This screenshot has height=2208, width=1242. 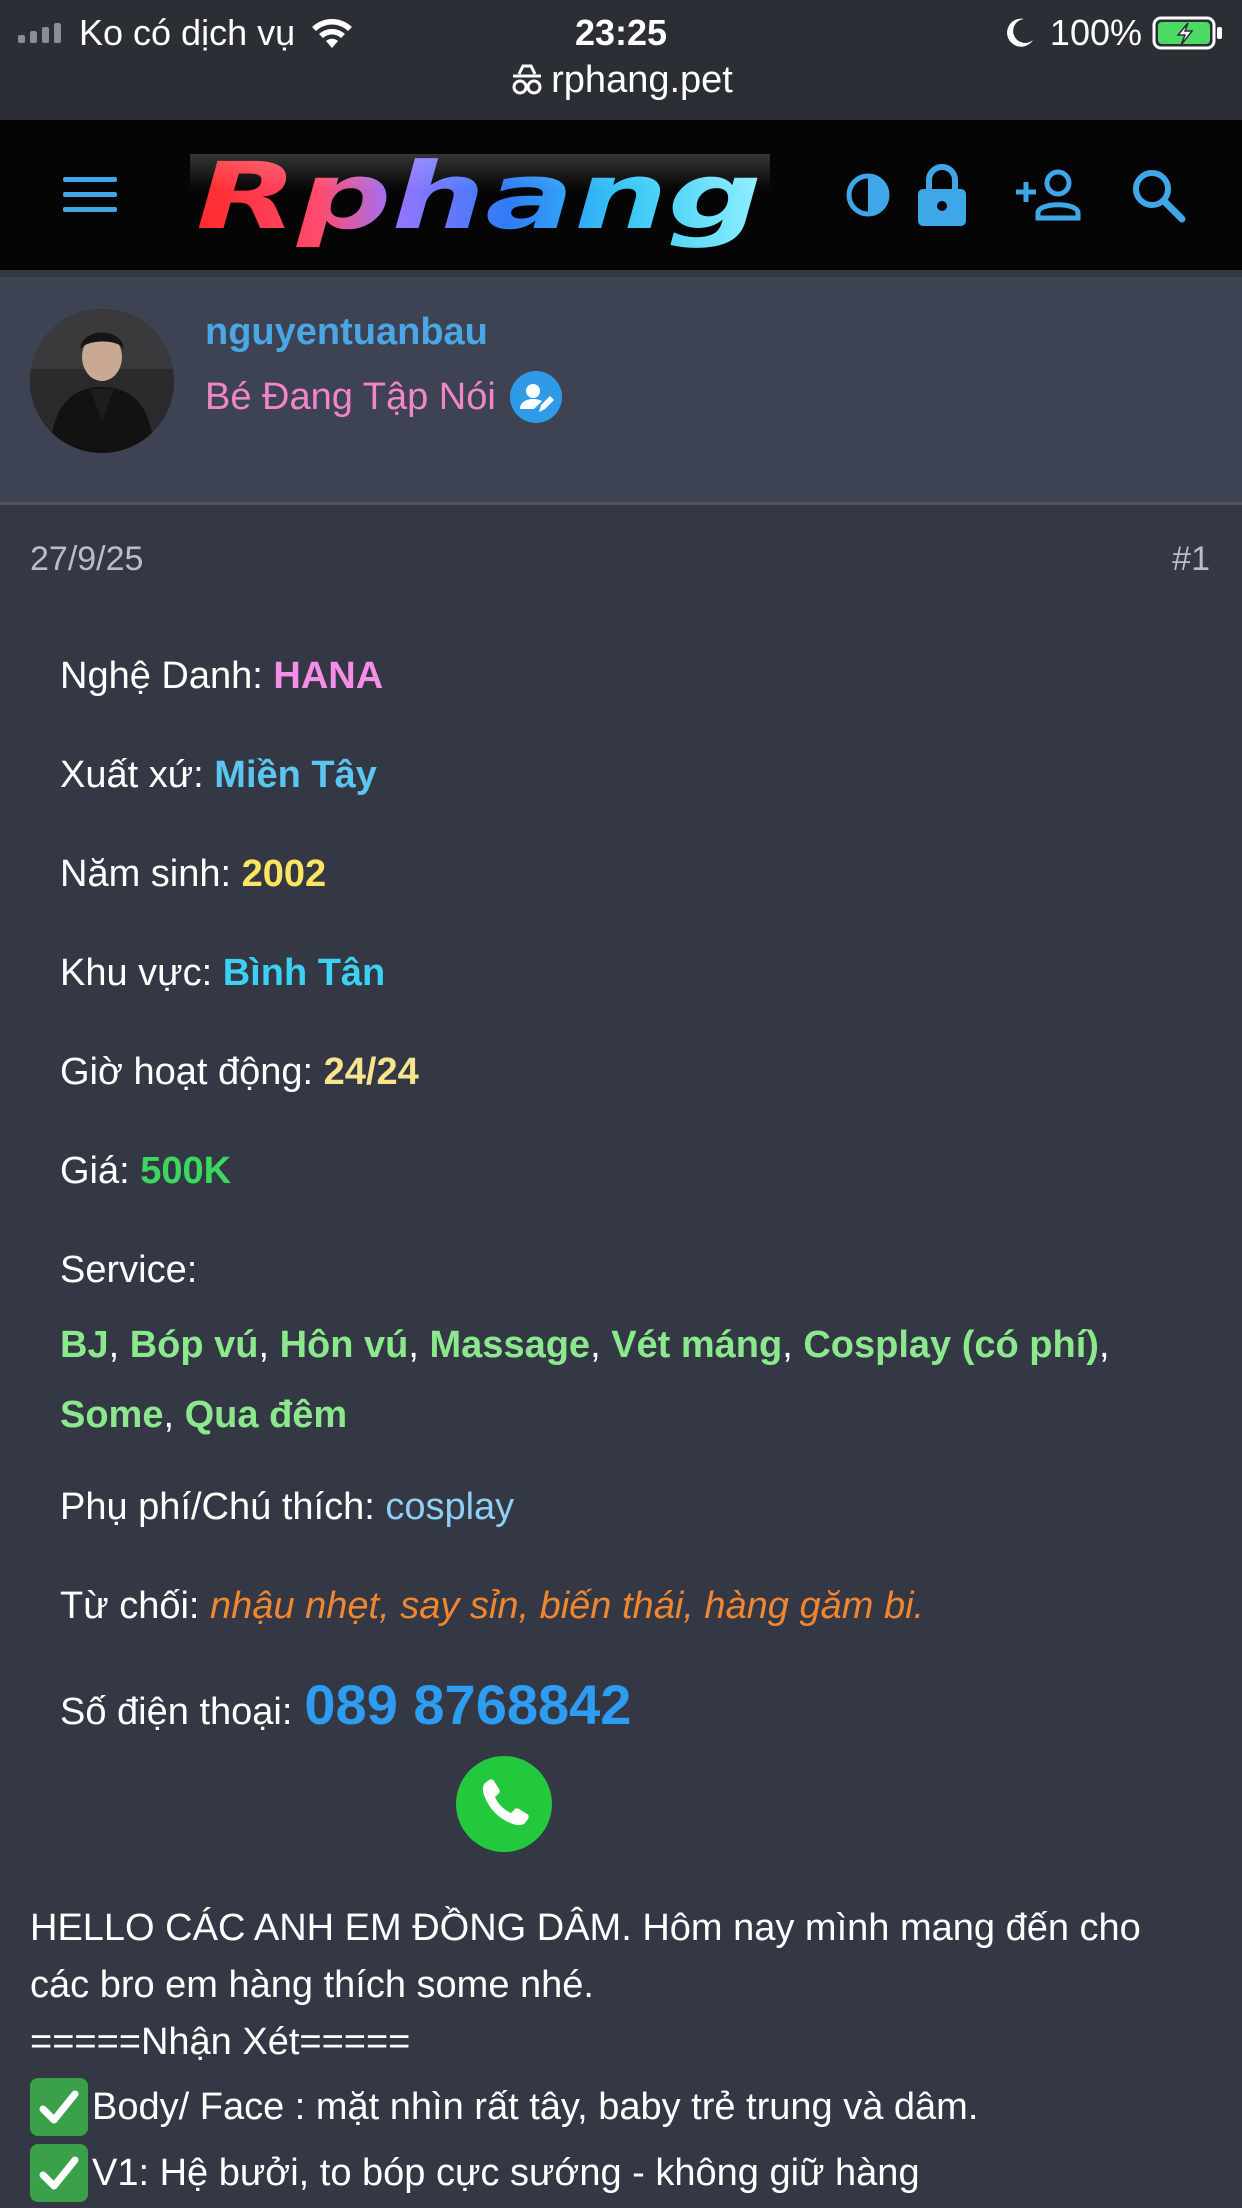 I want to click on site-logo: Rphang, so click(x=480, y=197).